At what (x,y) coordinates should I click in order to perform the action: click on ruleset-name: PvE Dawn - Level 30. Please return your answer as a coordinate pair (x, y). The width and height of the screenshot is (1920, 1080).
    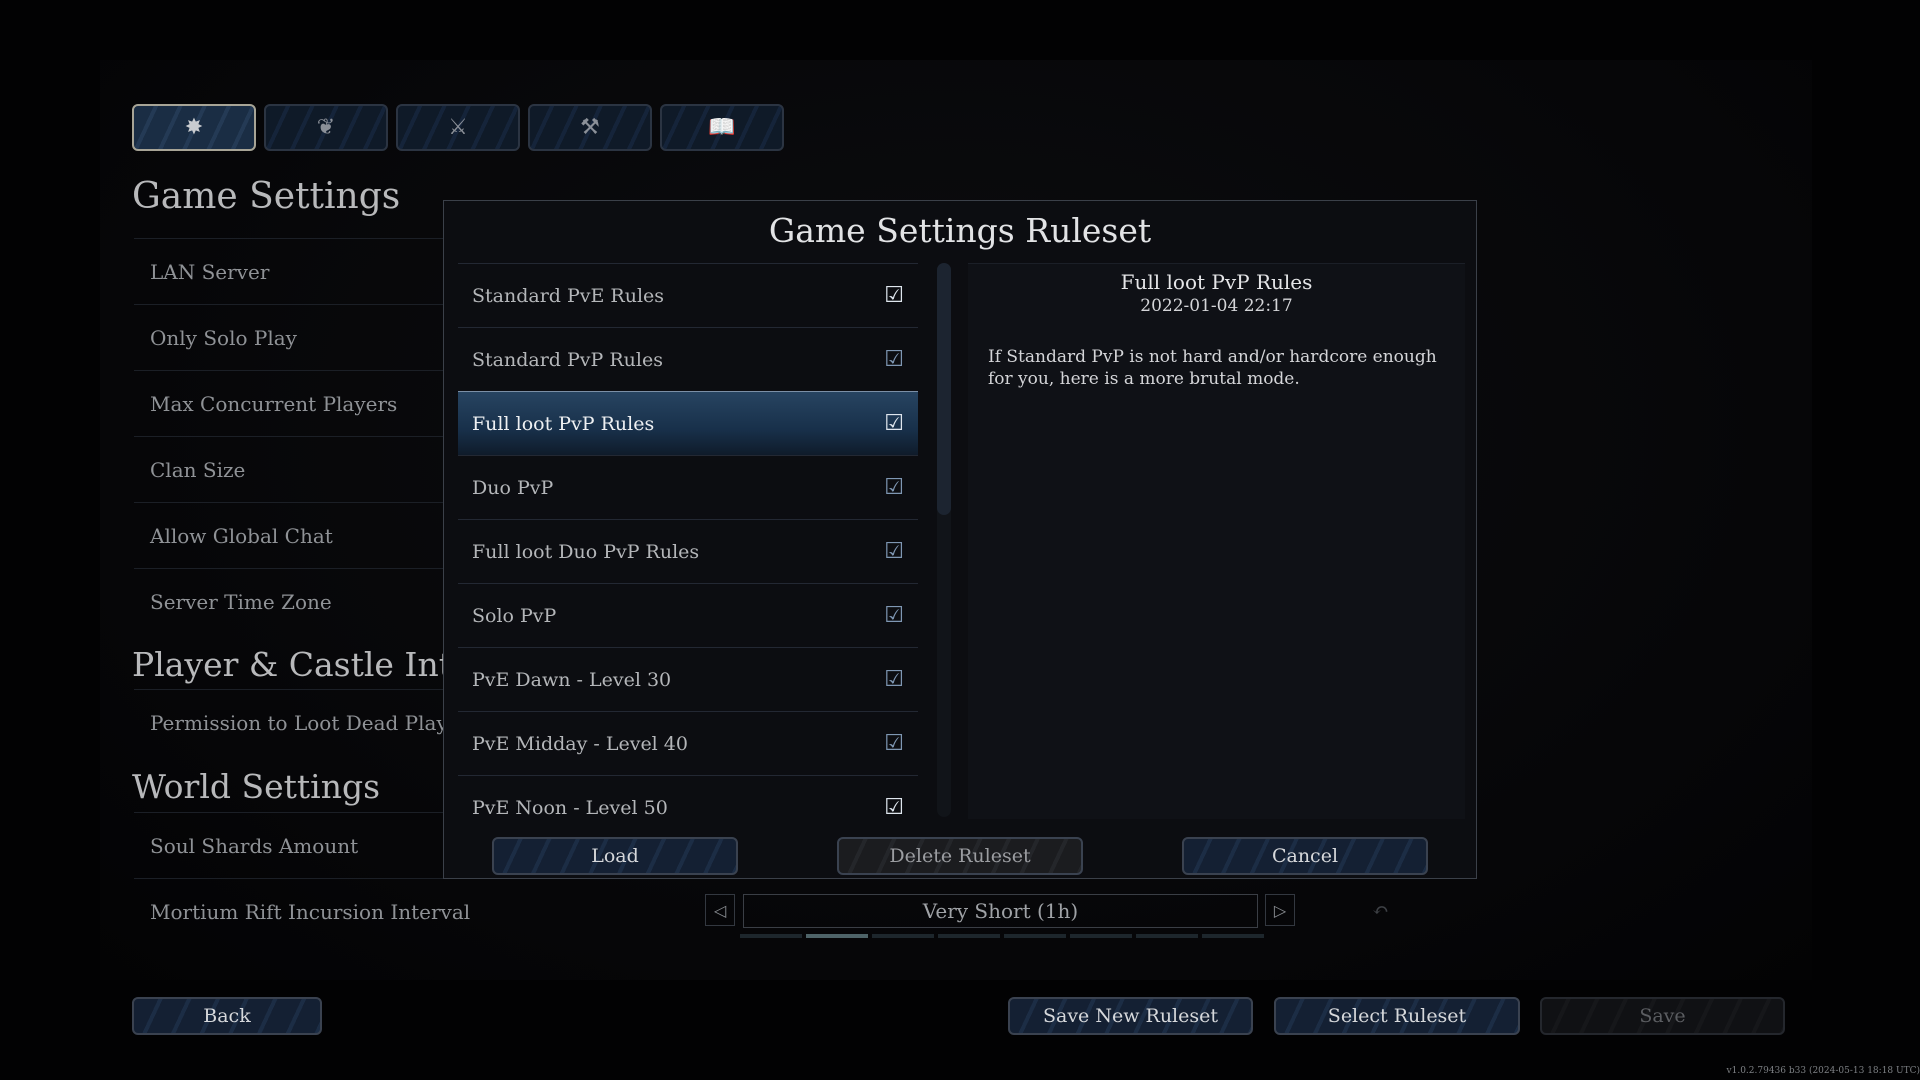
    Looking at the image, I should click on (572, 679).